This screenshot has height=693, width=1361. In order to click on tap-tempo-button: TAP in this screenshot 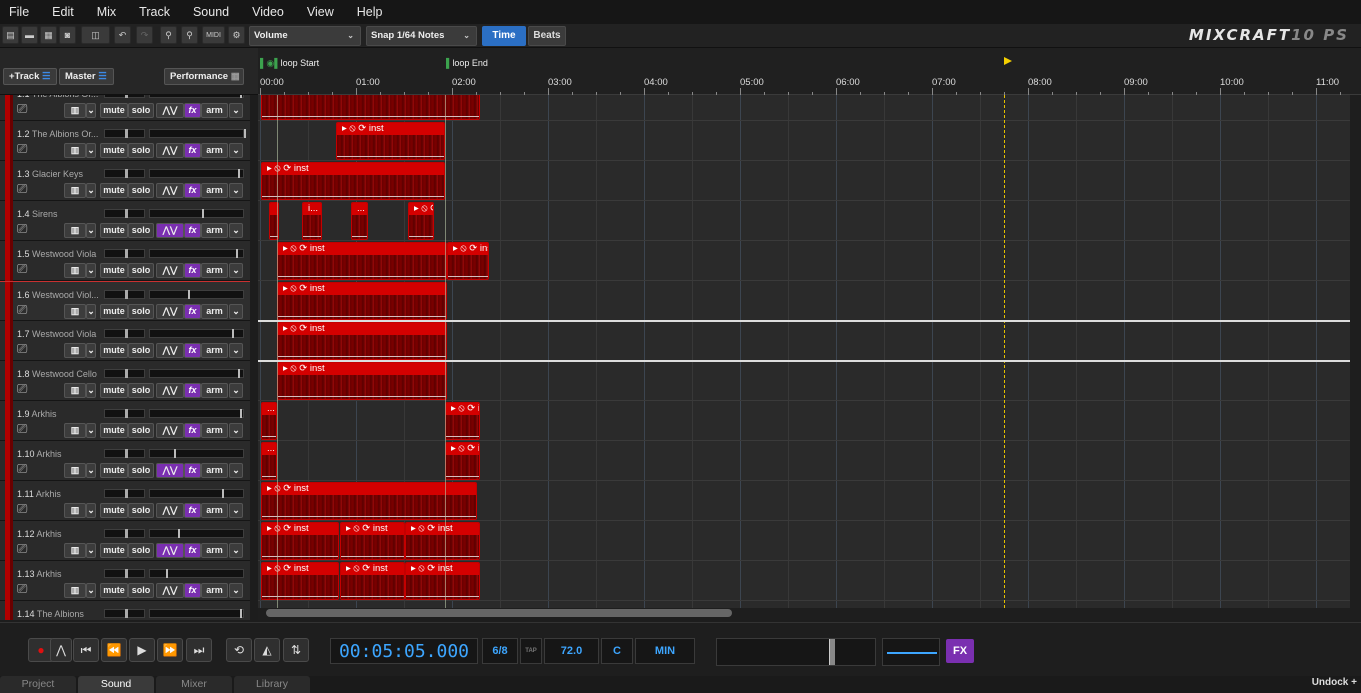, I will do `click(531, 651)`.